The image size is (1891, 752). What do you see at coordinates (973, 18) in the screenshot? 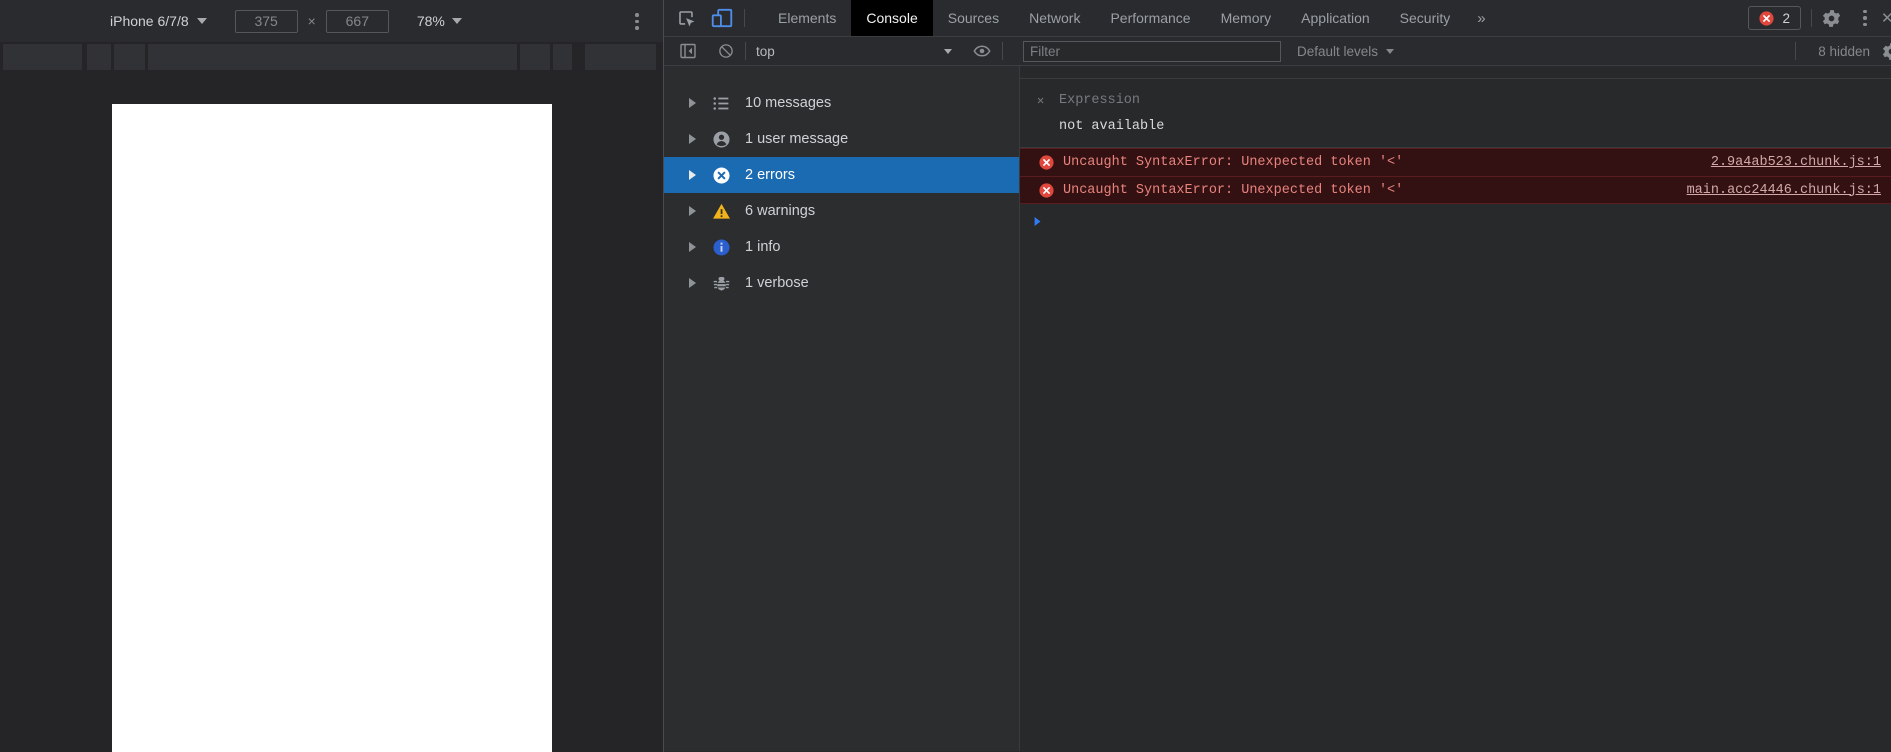
I see `tab-sources: Sources` at bounding box center [973, 18].